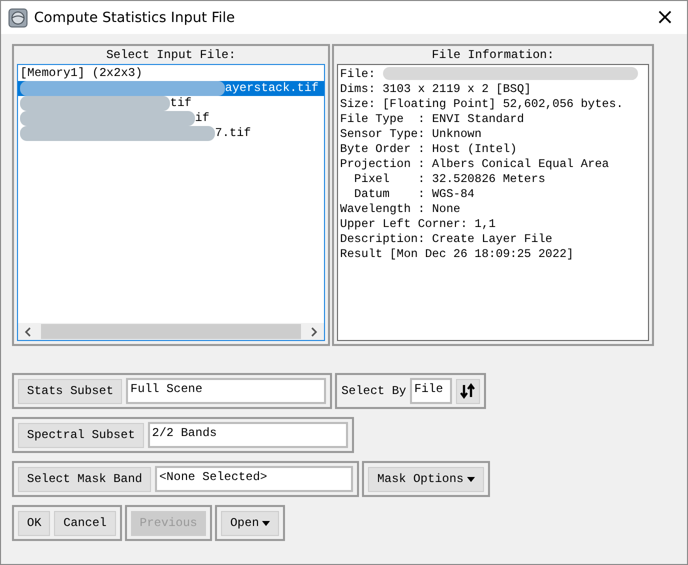 Image resolution: width=688 pixels, height=565 pixels. I want to click on select-by-label: Select By, so click(373, 391).